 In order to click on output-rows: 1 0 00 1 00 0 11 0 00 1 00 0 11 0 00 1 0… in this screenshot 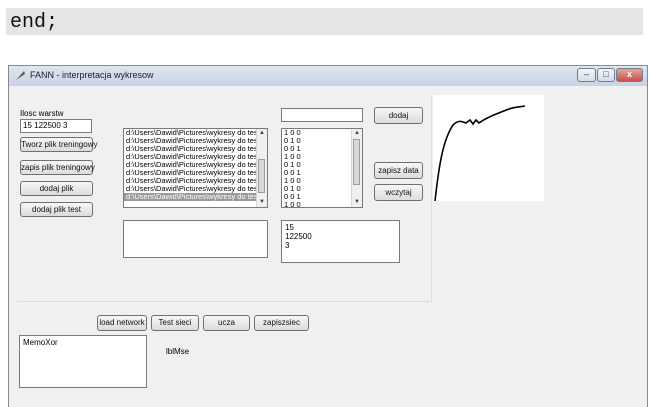, I will do `click(322, 168)`.